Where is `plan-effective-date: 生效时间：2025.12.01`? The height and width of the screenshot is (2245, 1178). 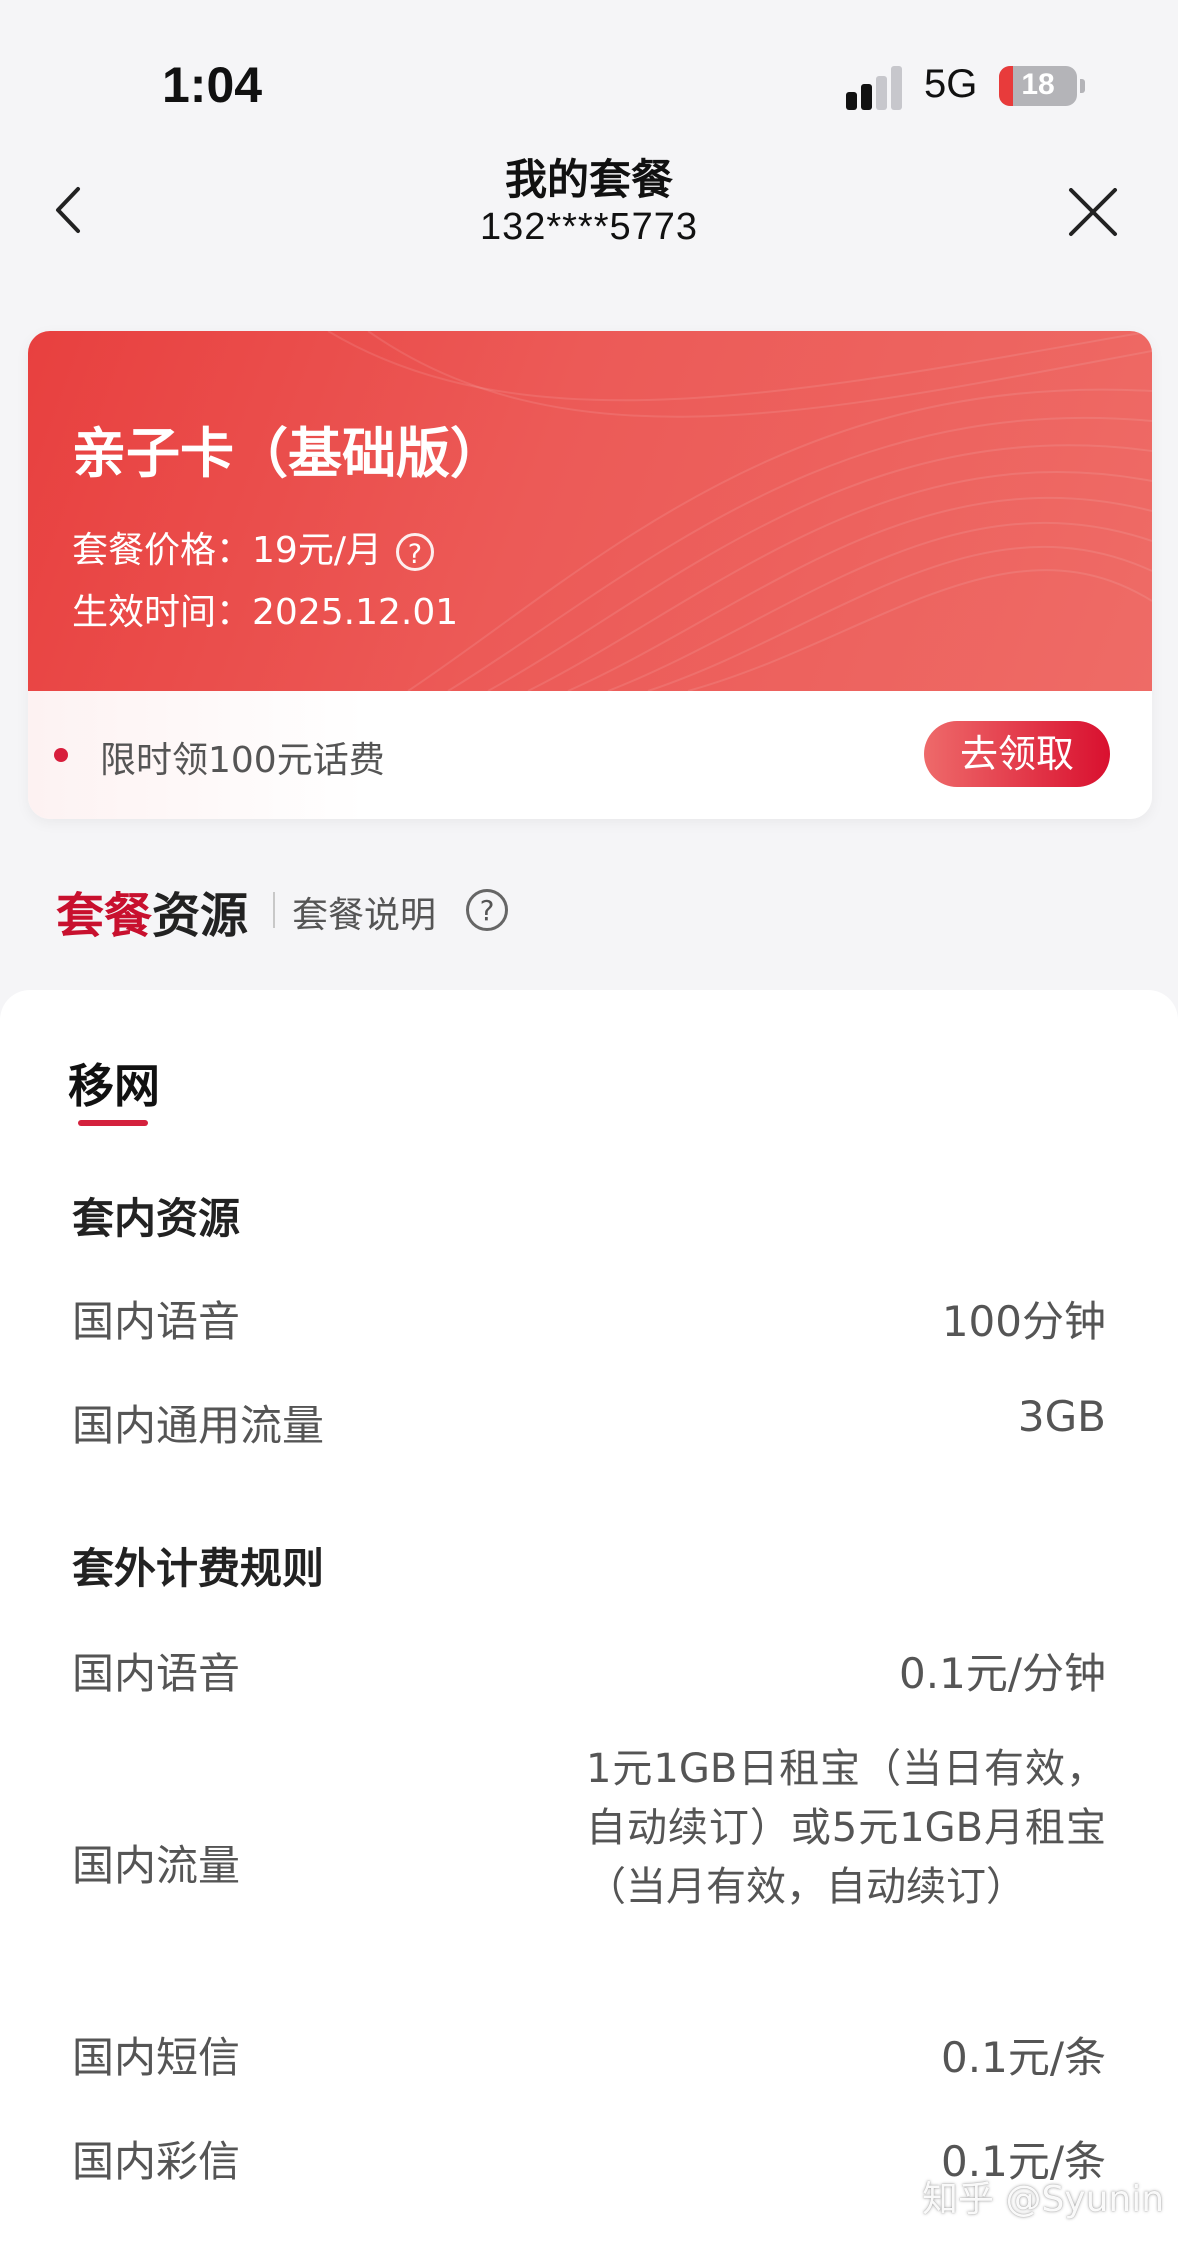
plan-effective-date: 生效时间：2025.12.01 is located at coordinates (265, 609).